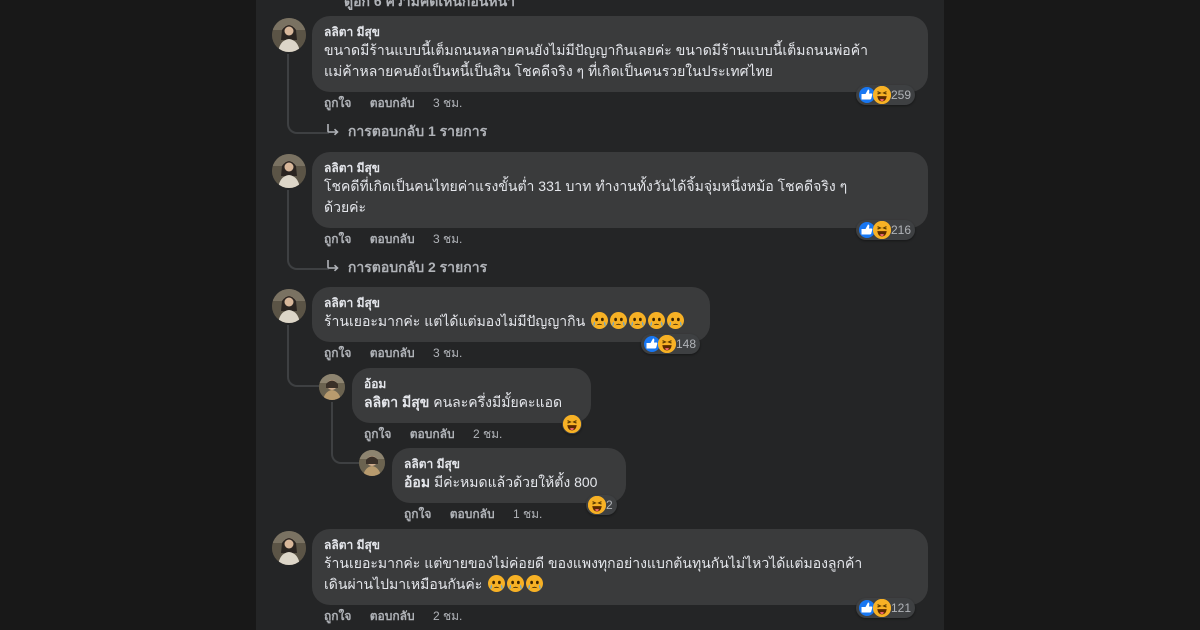  I want to click on view-previous-comments-link: ดูอีก 6 ความคิดเห็นก่อนหน้า, so click(429, 6).